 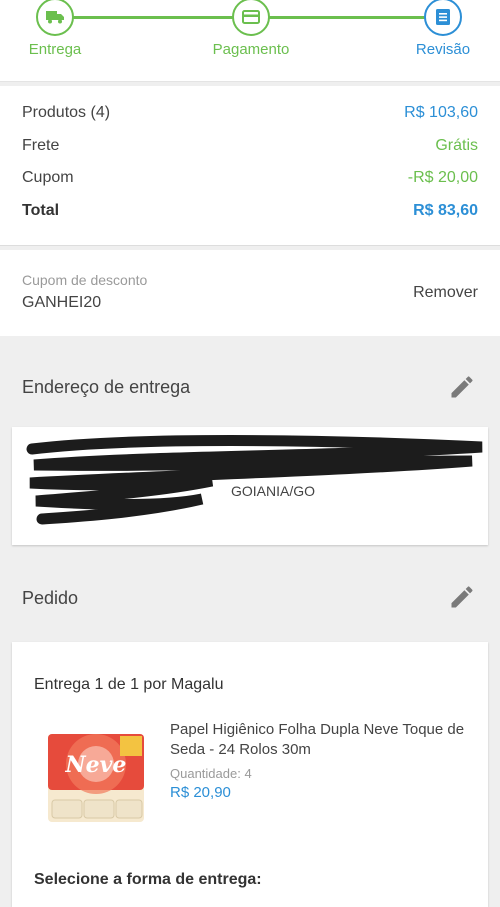 What do you see at coordinates (251, 18) in the screenshot?
I see `card-icon` at bounding box center [251, 18].